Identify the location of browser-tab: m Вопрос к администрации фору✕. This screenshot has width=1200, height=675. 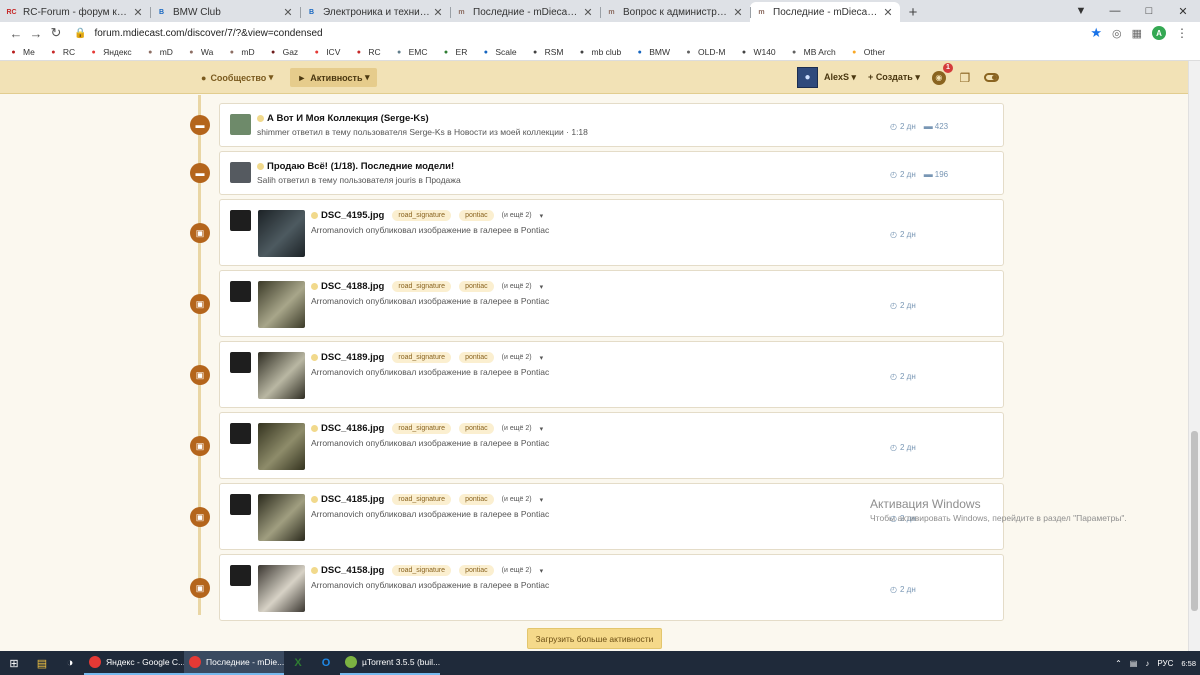
(675, 12).